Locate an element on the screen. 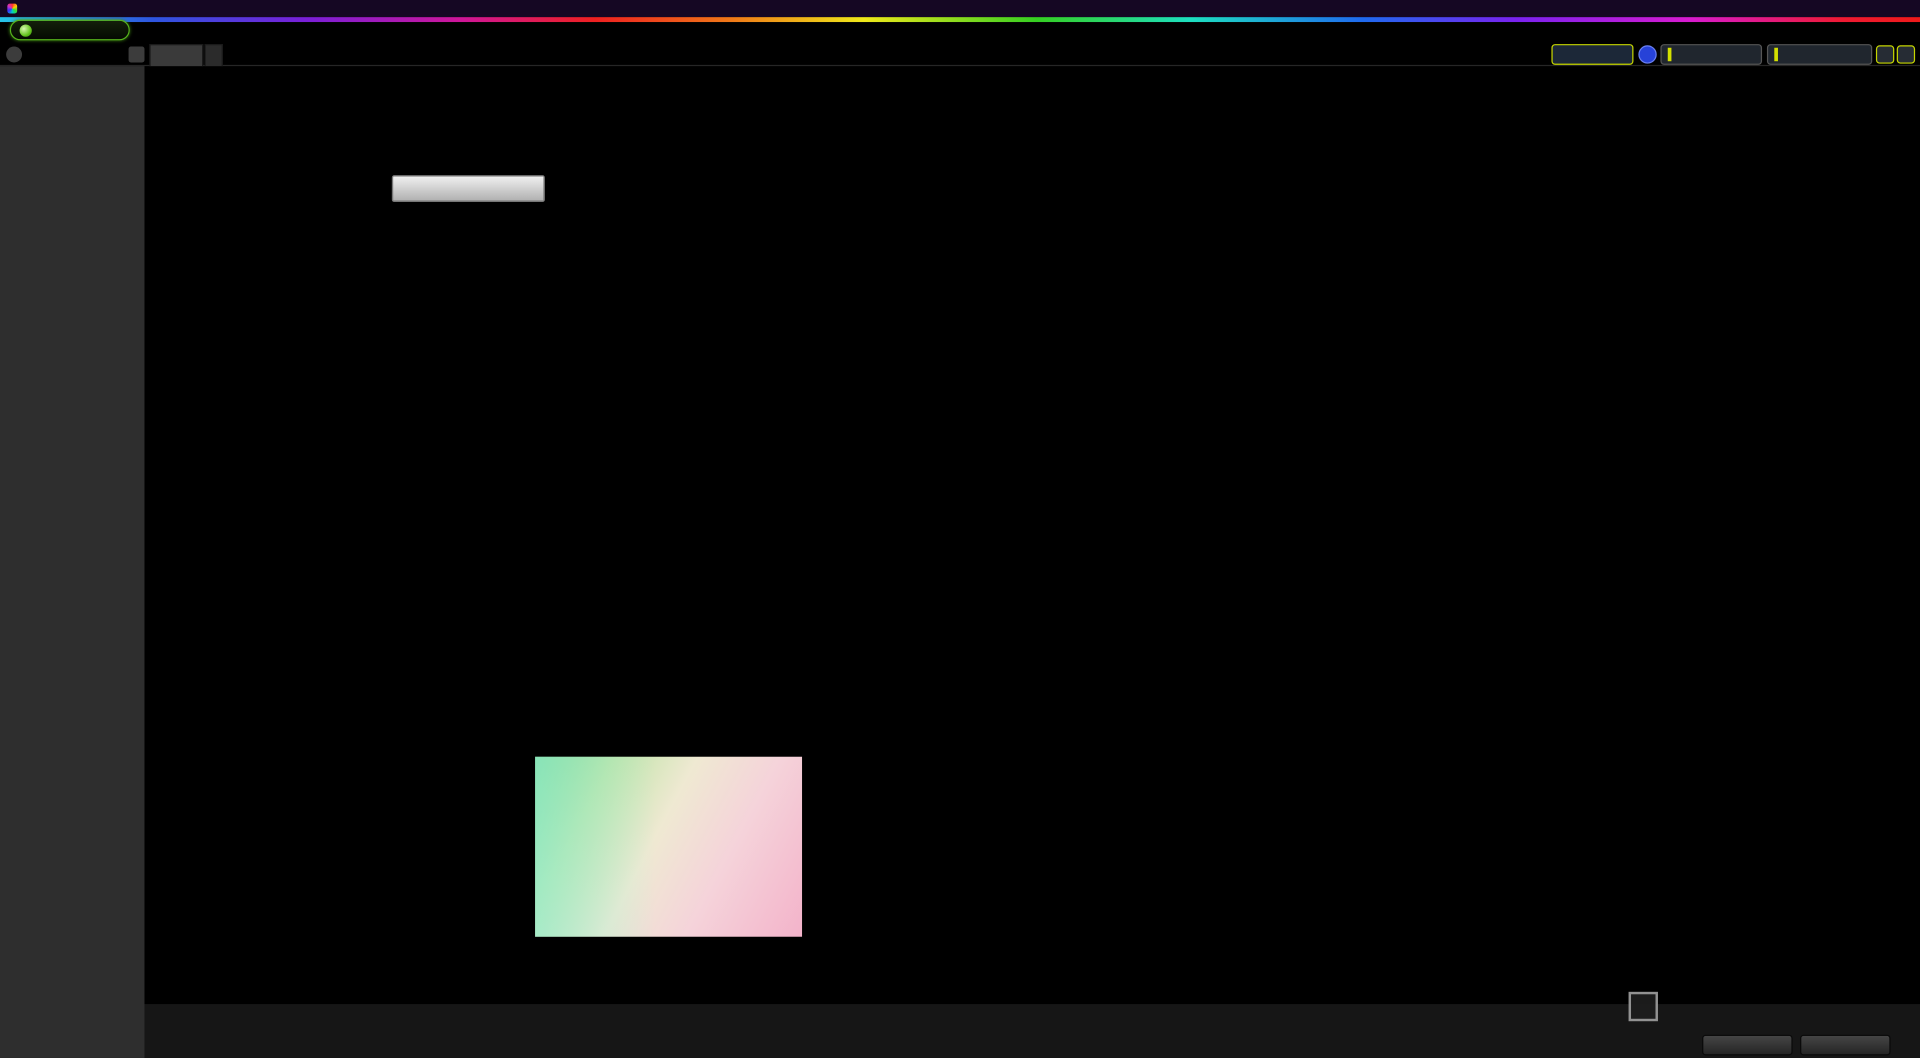 The image size is (1920, 1058). cie-1931-chart is located at coordinates (667, 846).